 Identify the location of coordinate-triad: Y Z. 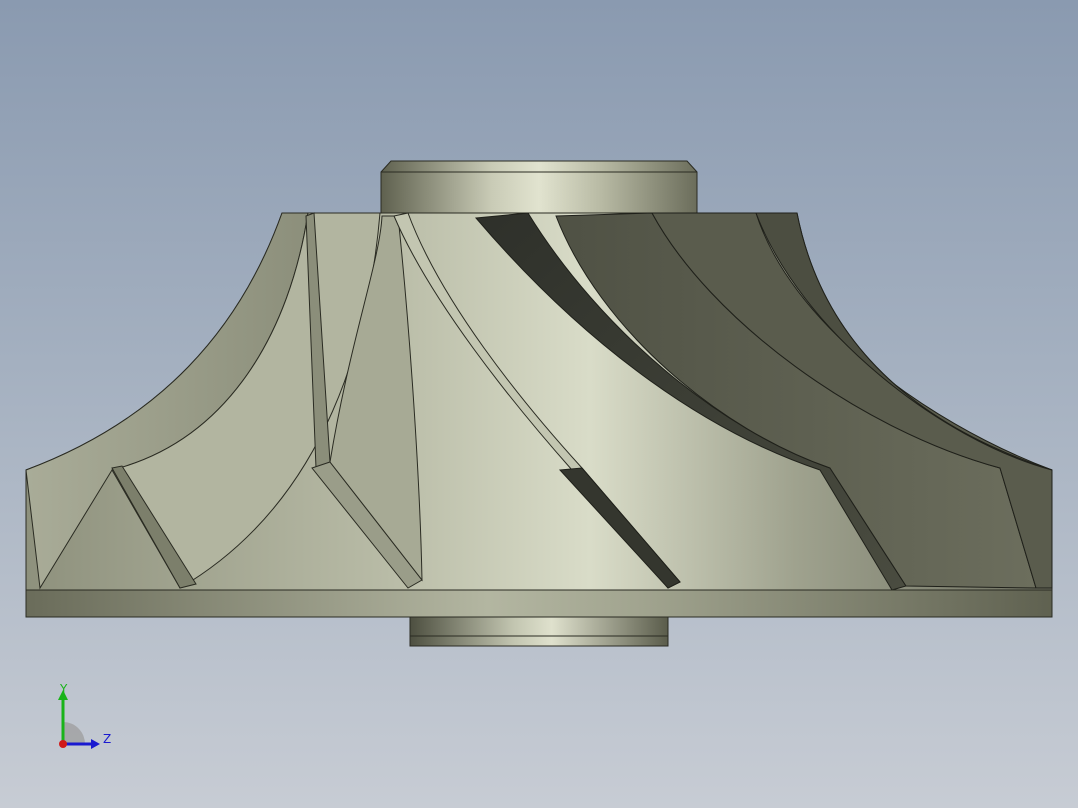
(84, 716).